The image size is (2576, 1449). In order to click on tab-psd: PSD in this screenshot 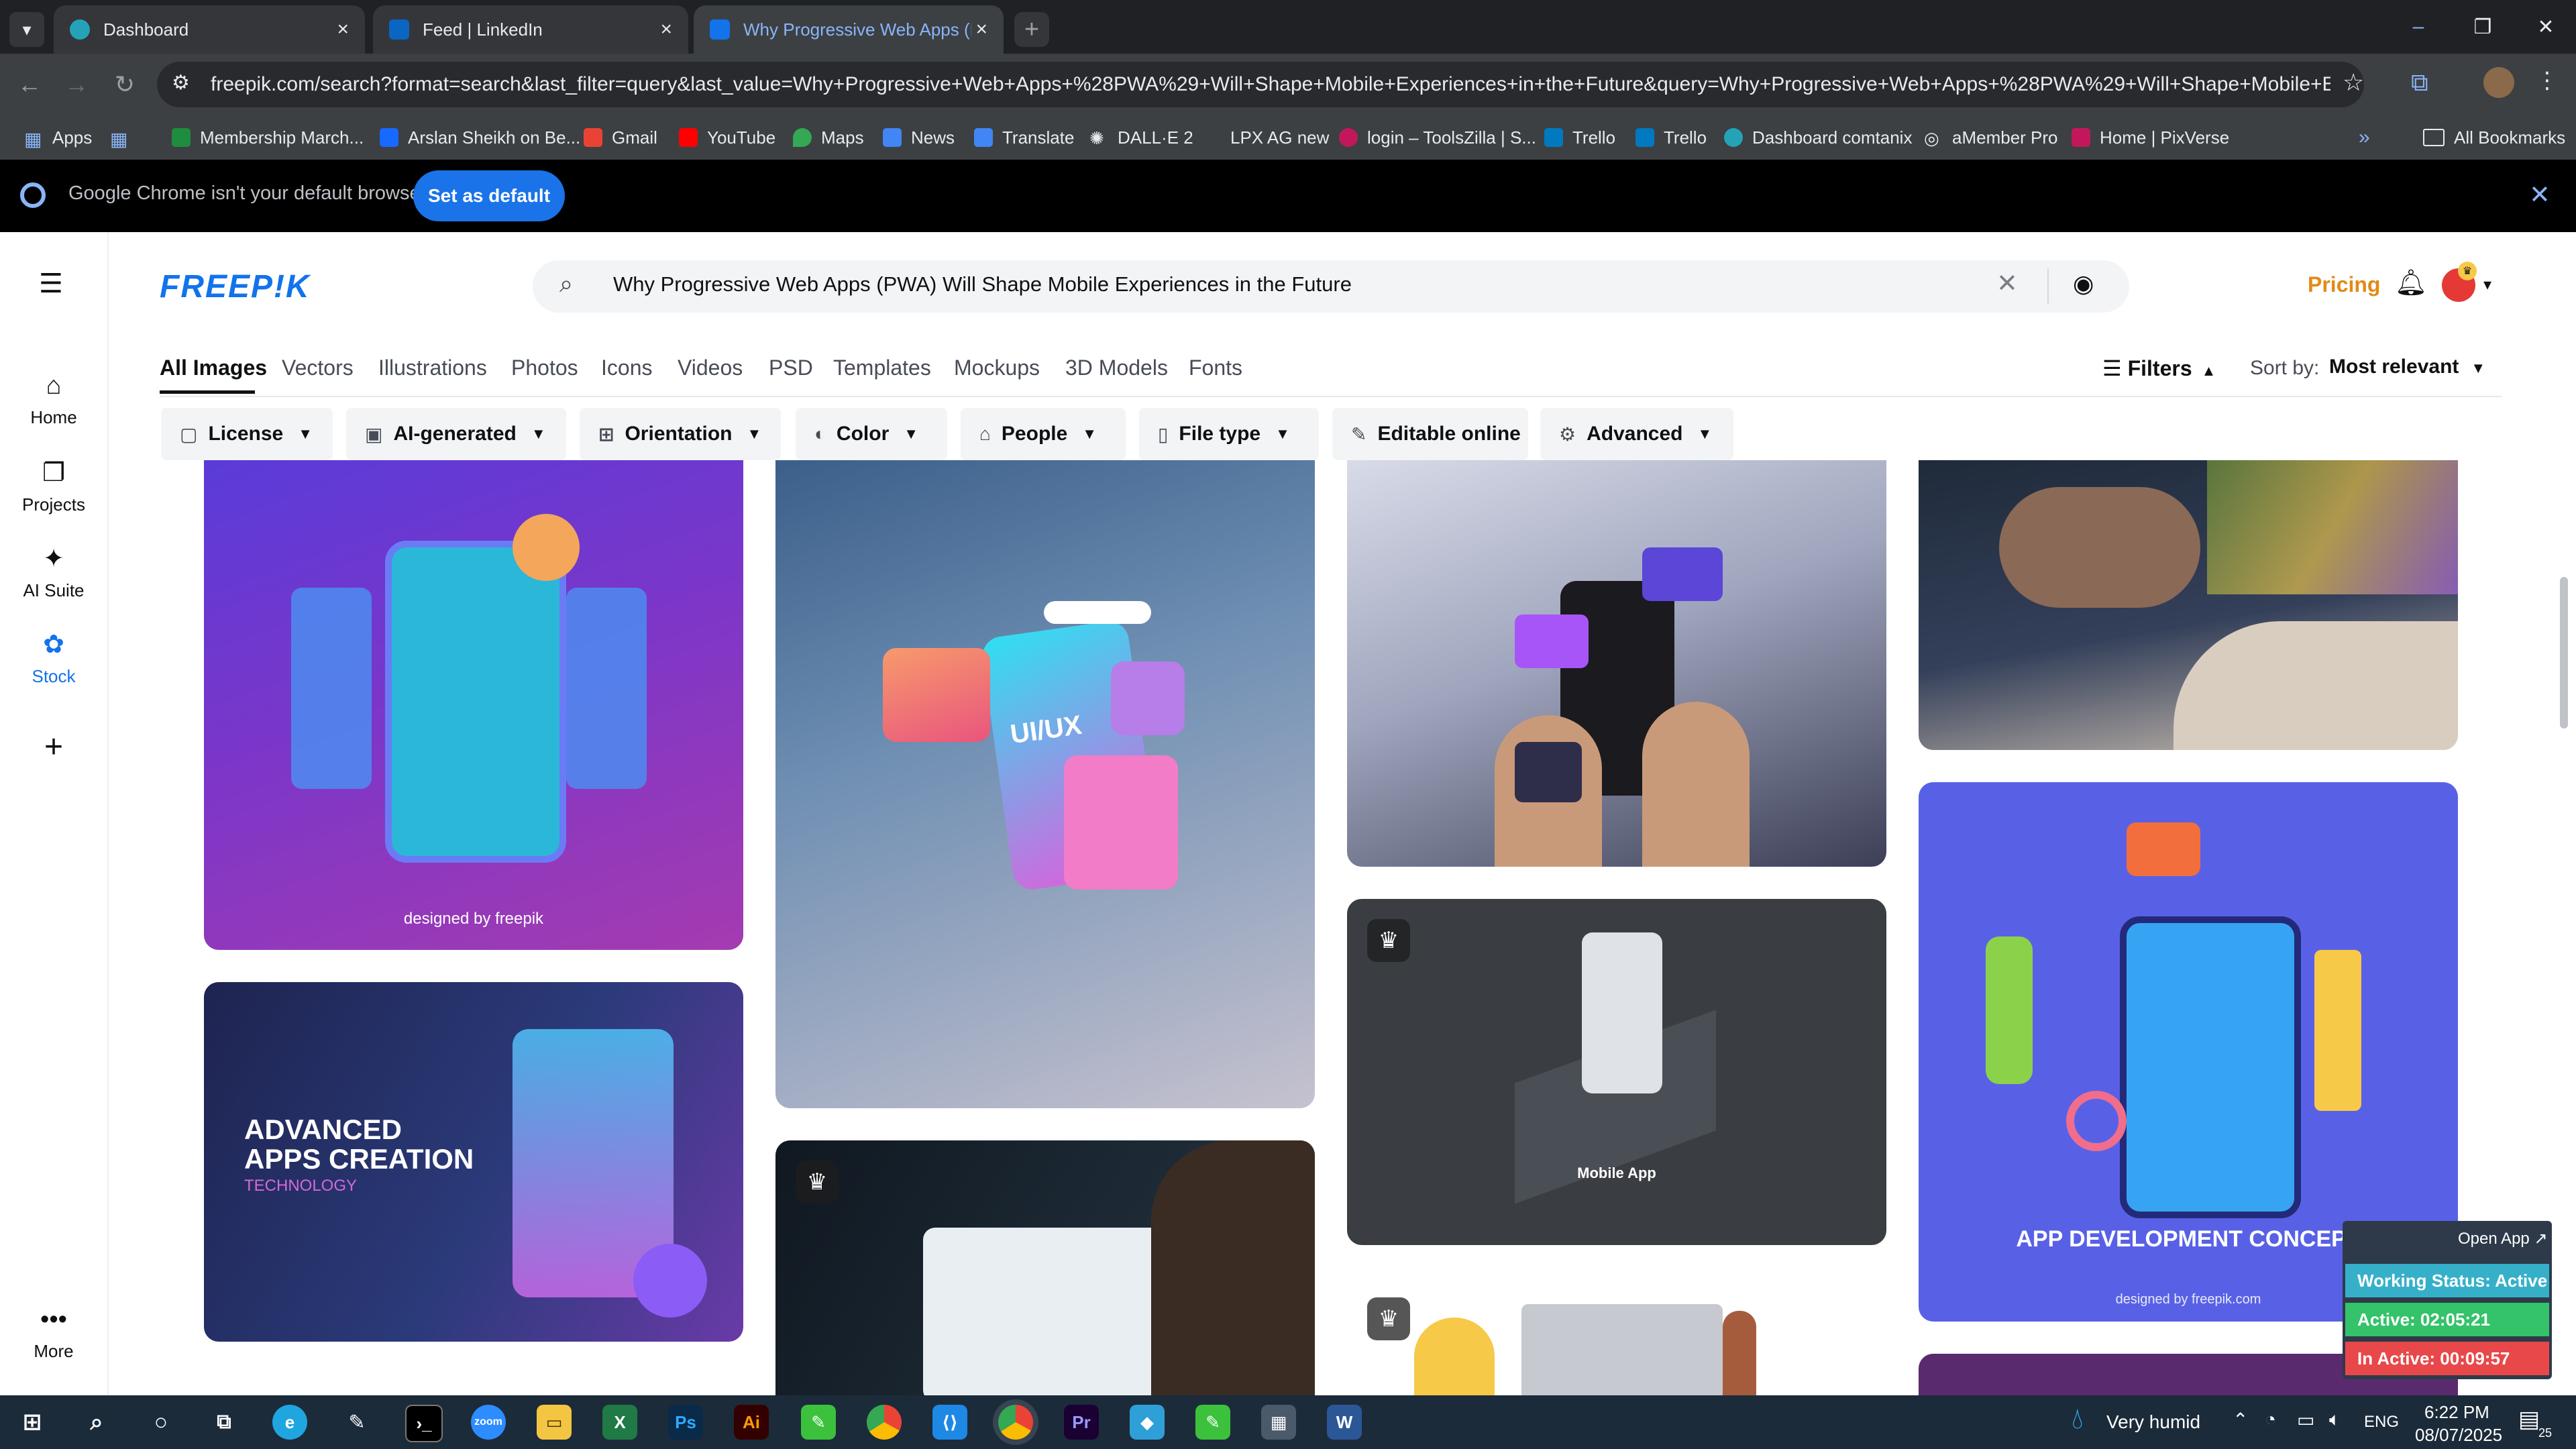, I will do `click(791, 368)`.